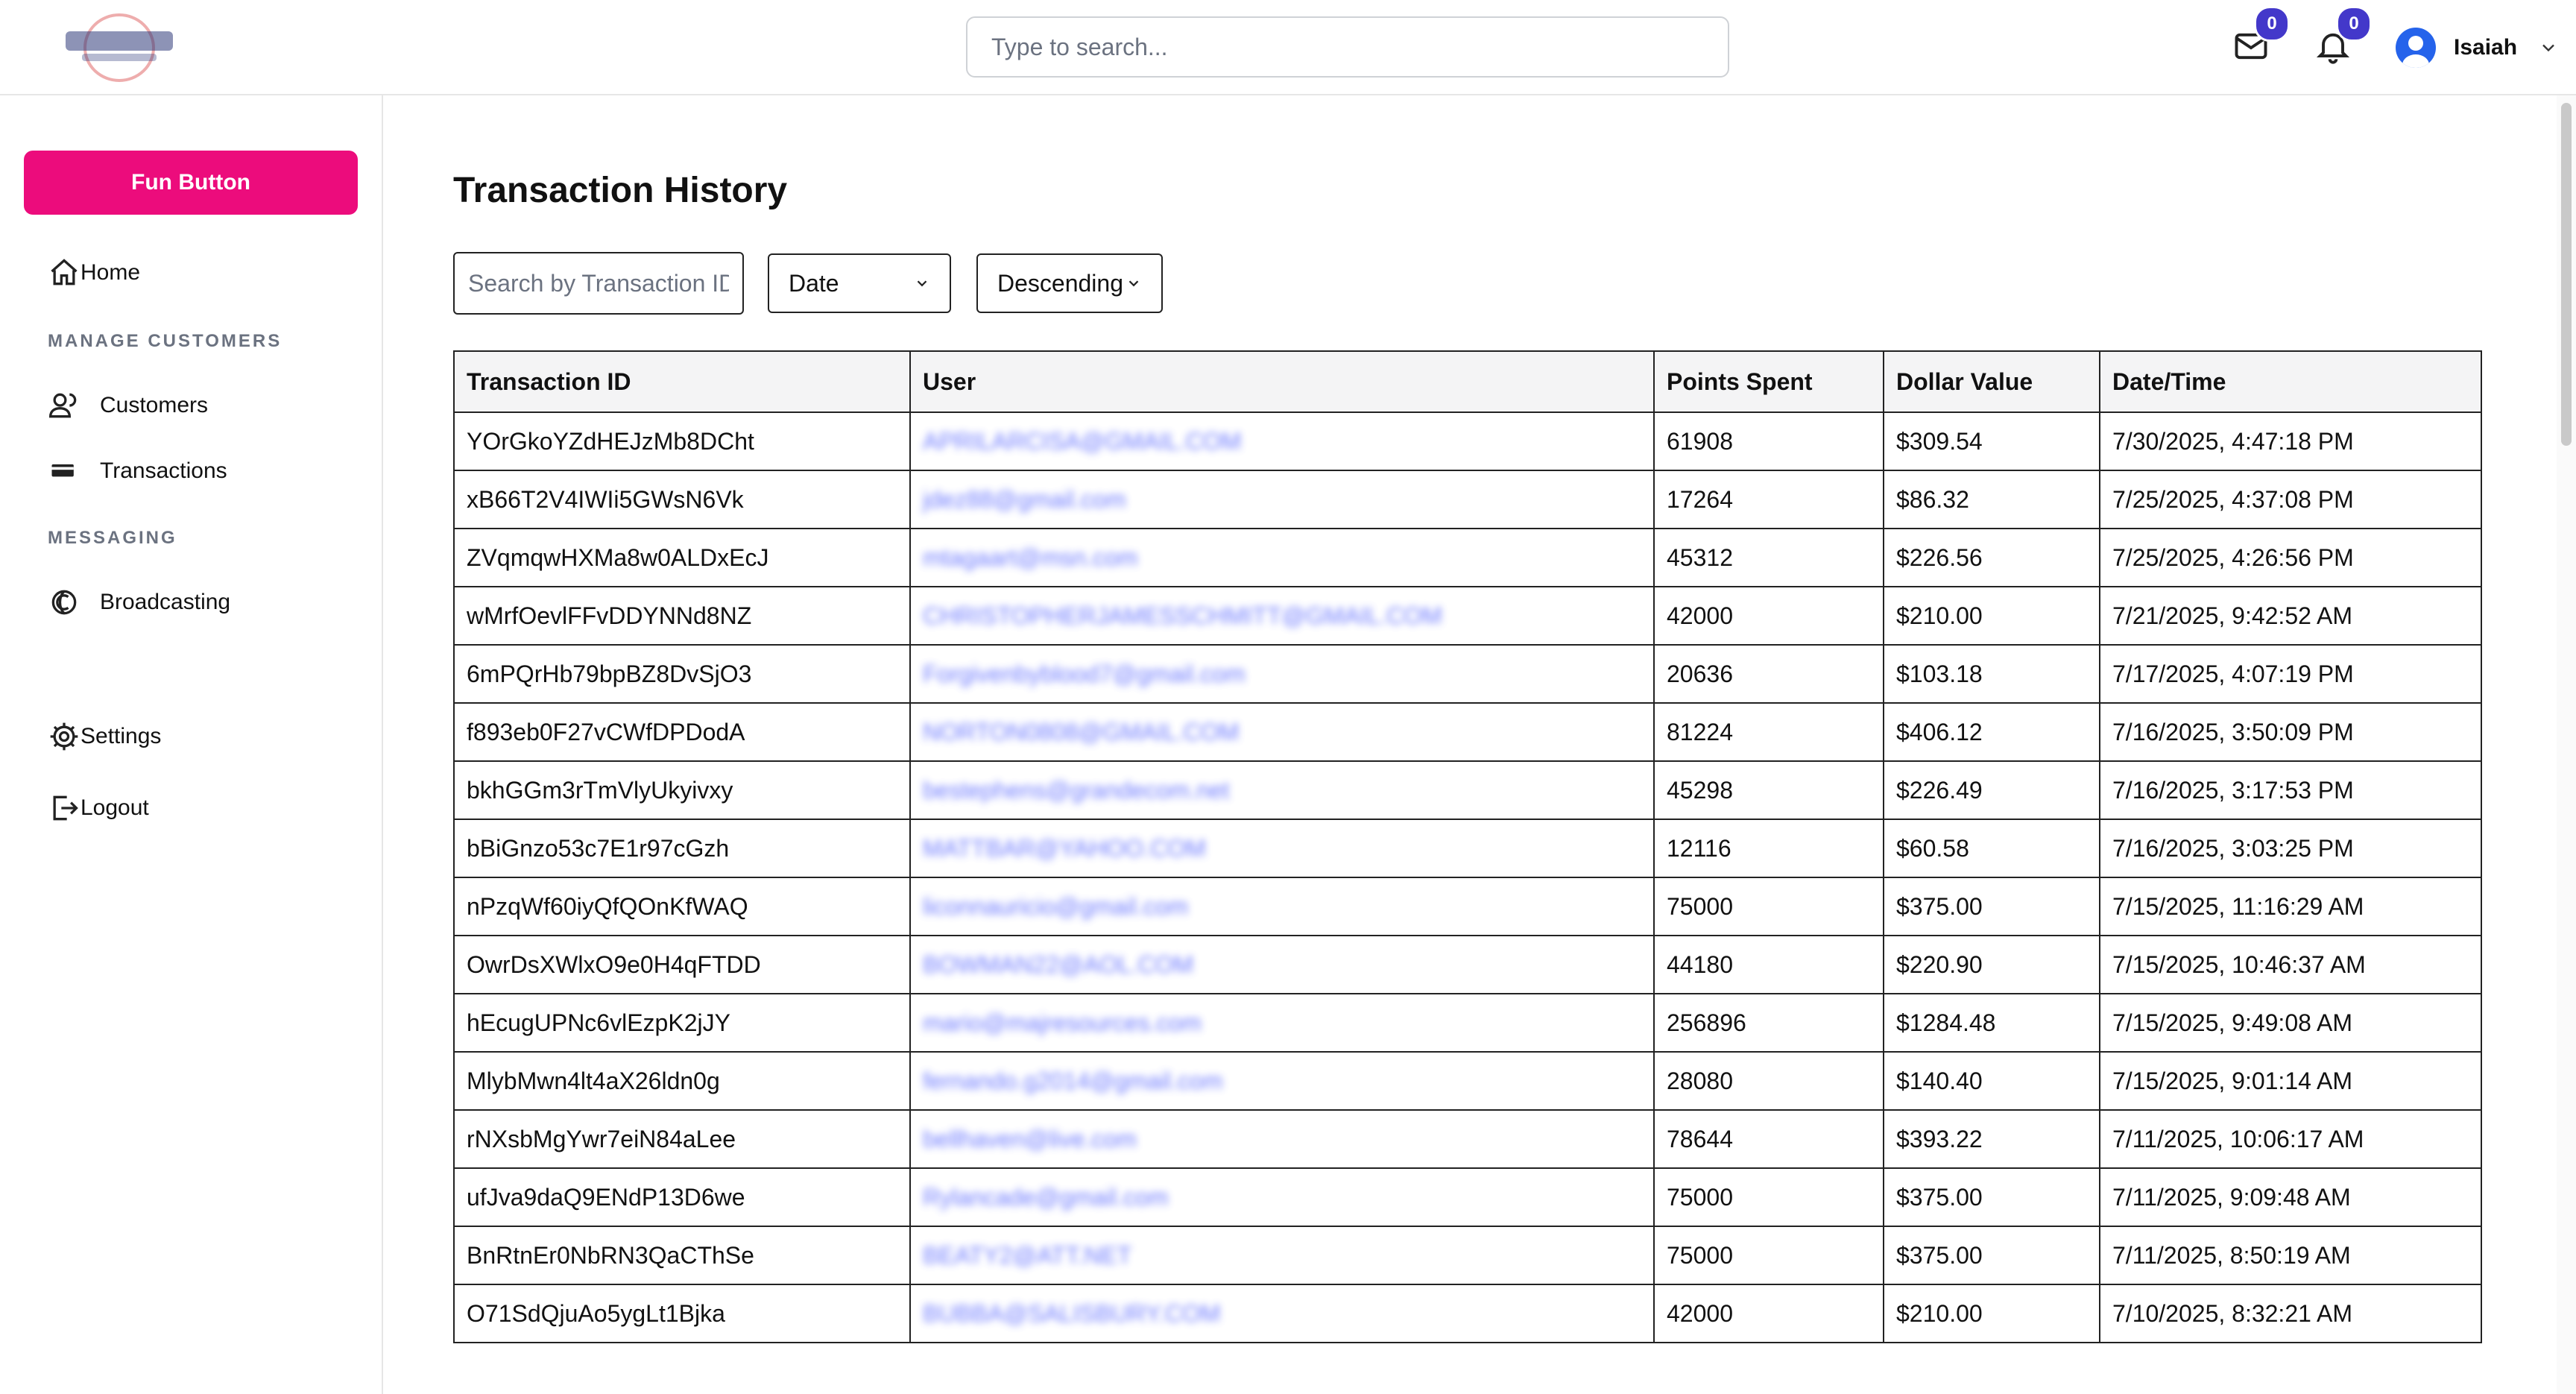  Describe the element at coordinates (119, 48) in the screenshot. I see `company-logo` at that location.